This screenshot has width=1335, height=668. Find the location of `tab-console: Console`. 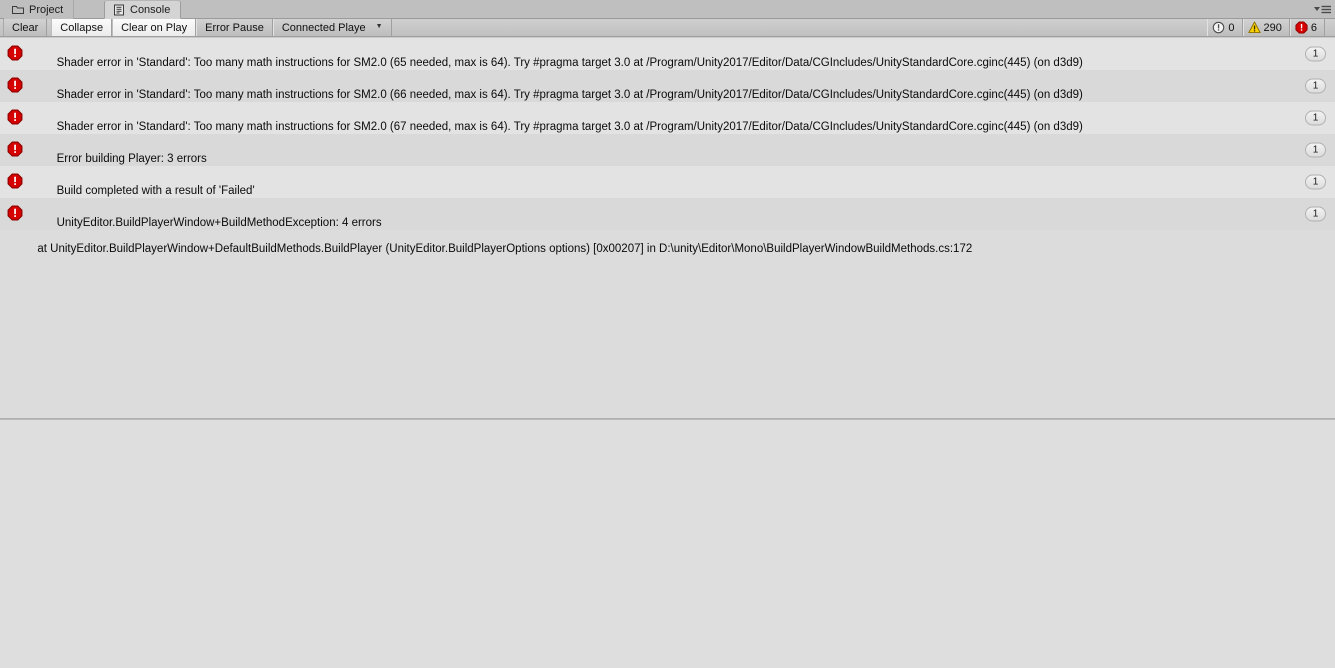

tab-console: Console is located at coordinates (143, 9).